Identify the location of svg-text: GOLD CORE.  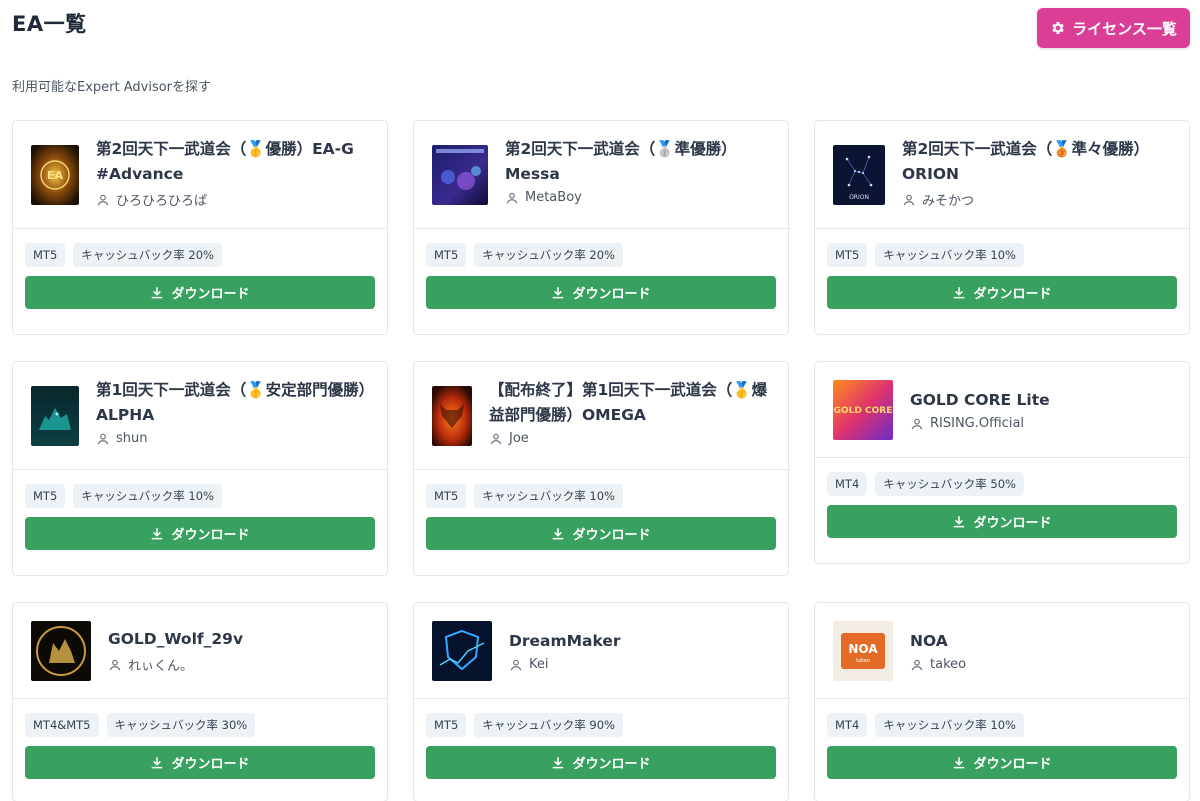
(863, 411).